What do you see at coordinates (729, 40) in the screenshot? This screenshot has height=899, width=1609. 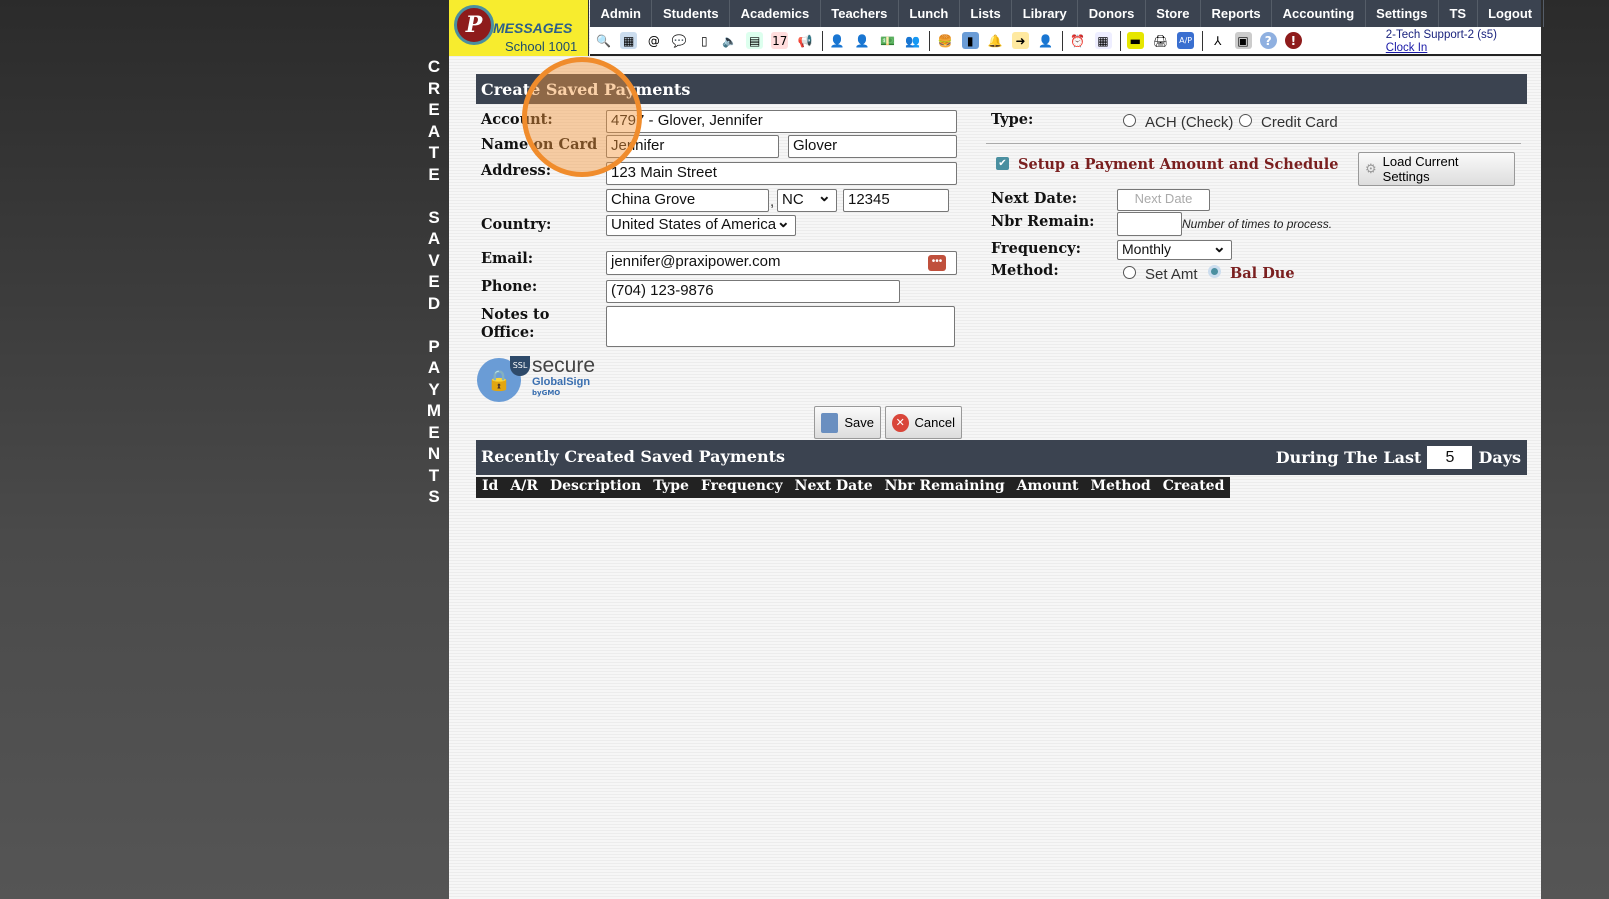 I see `speaker-icon: 🔈` at bounding box center [729, 40].